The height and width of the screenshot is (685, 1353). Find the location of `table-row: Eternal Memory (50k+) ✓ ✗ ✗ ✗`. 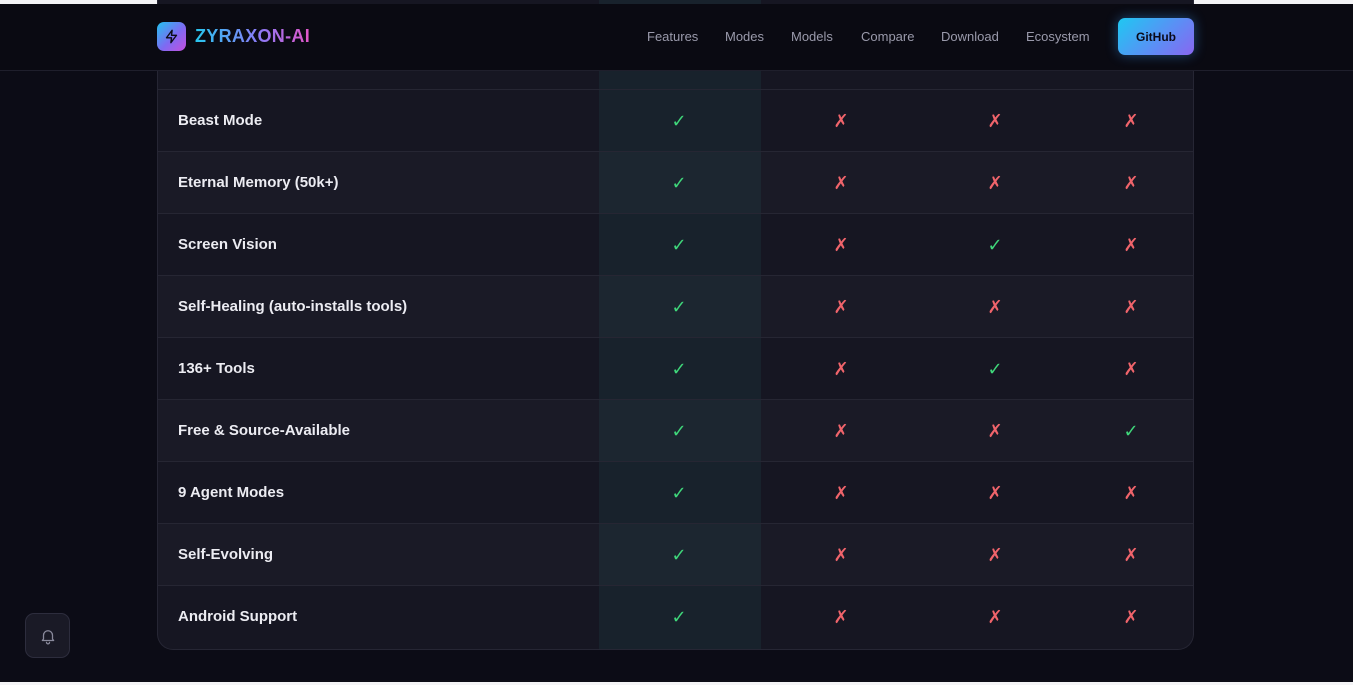

table-row: Eternal Memory (50k+) ✓ ✗ ✗ ✗ is located at coordinates (675, 182).